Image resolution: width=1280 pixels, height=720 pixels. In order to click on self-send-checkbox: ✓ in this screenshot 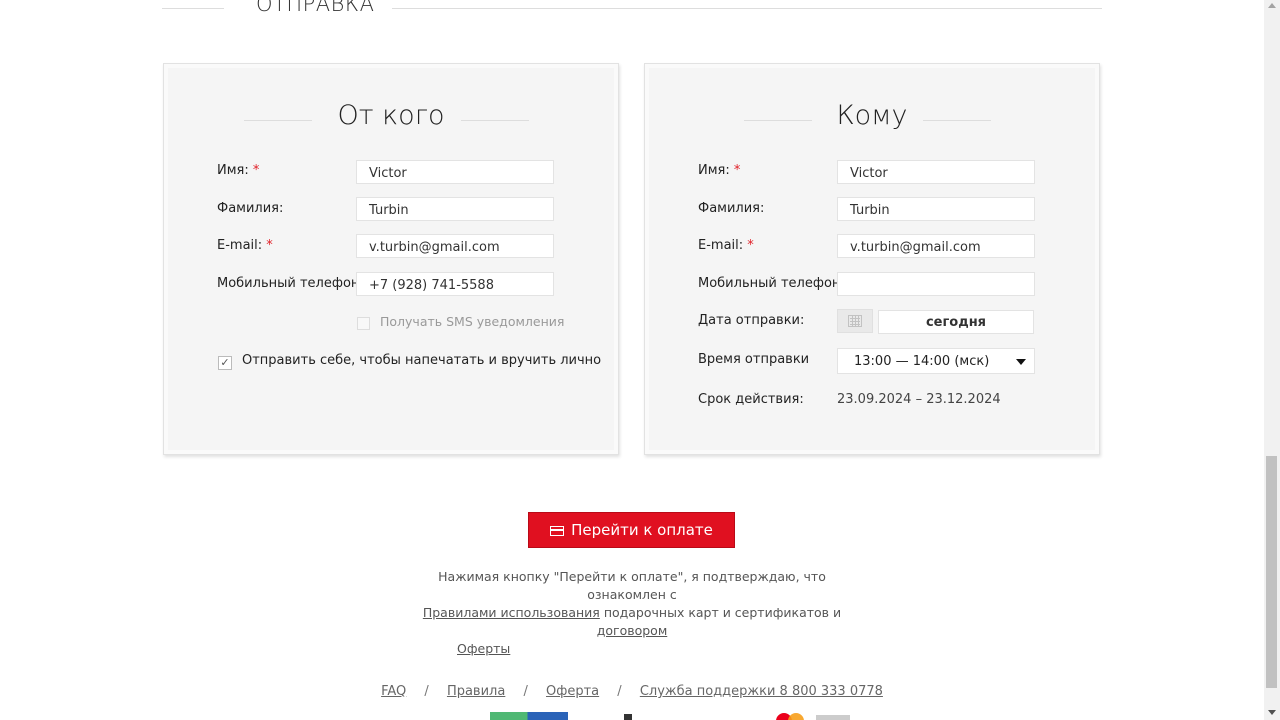, I will do `click(225, 363)`.